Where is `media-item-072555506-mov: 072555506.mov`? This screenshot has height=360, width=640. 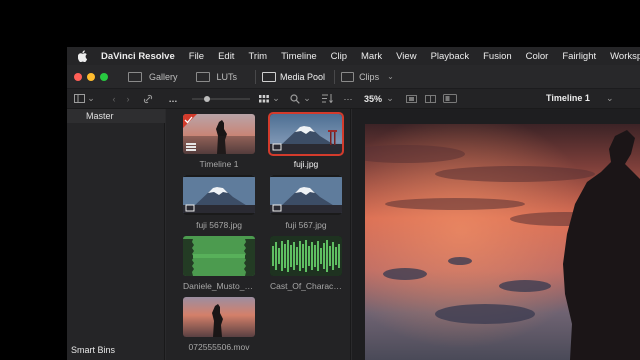
media-item-072555506-mov: 072555506.mov is located at coordinates (219, 324).